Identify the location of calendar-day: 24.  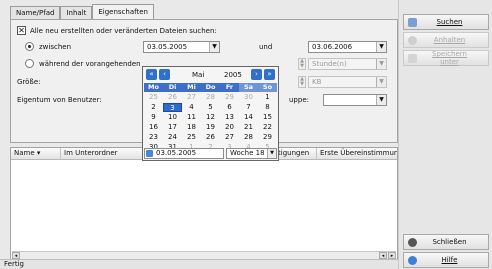
(172, 137).